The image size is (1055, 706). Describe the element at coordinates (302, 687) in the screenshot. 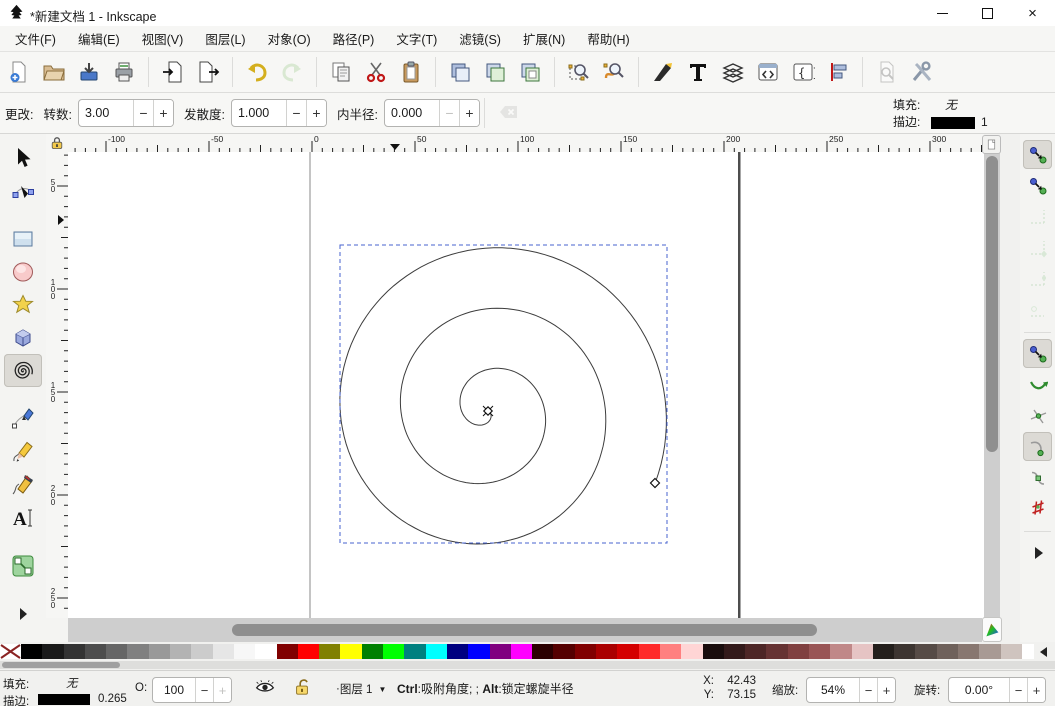

I see `layer-lock-button` at that location.